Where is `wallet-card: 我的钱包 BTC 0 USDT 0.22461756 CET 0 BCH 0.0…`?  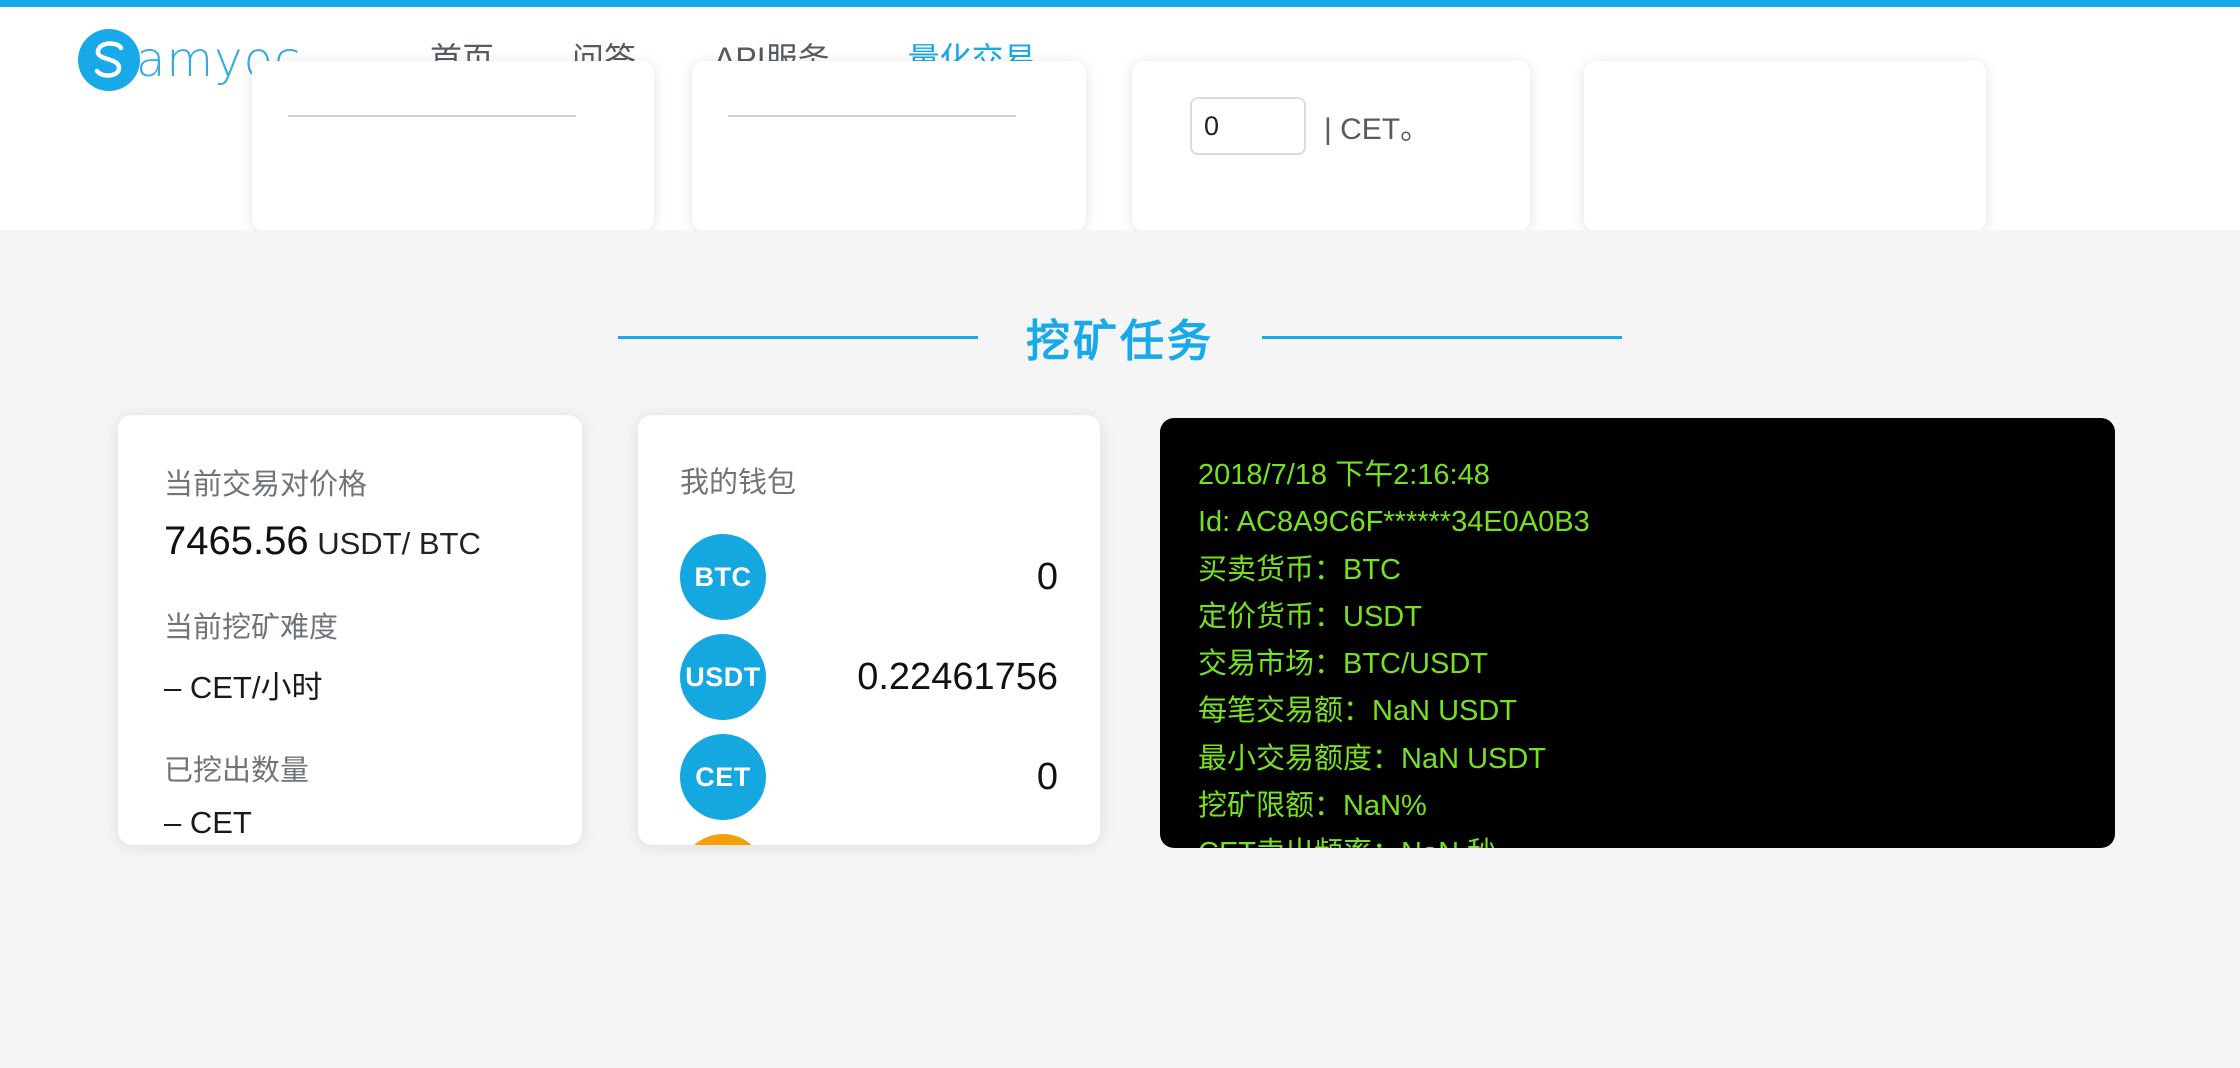
wallet-card: 我的钱包 BTC 0 USDT 0.22461756 CET 0 BCH 0.0… is located at coordinates (869, 630).